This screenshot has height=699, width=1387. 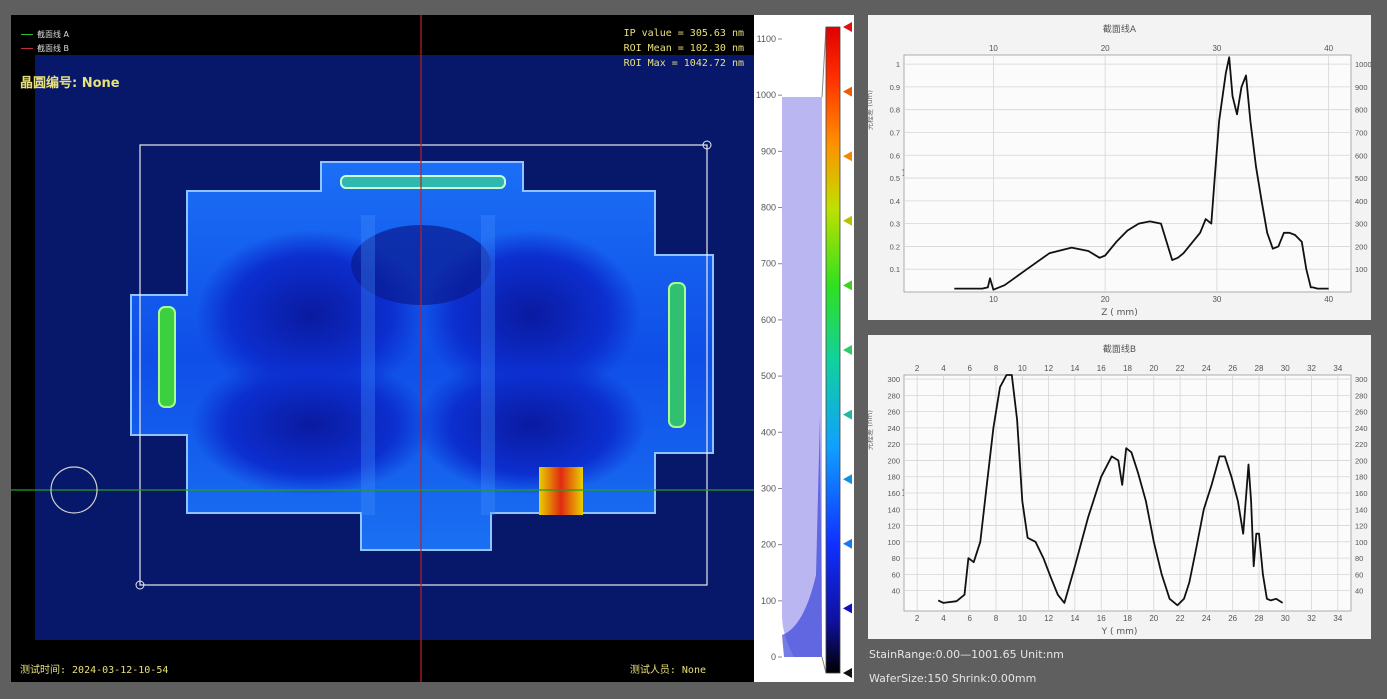 I want to click on y-tick-label: 60, so click(x=896, y=574).